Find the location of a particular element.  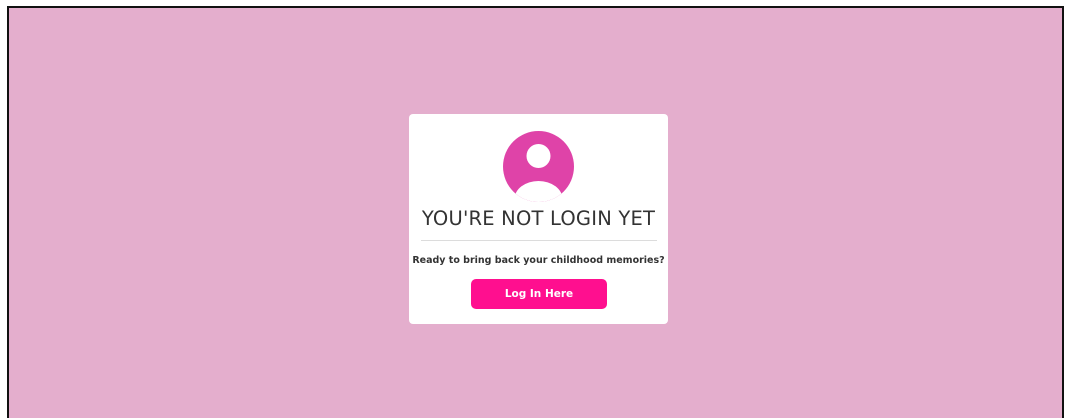

divider is located at coordinates (539, 240).